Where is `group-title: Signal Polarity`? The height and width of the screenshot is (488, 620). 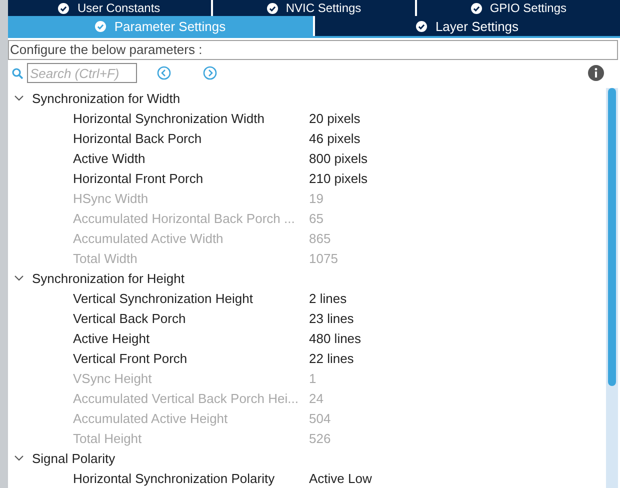
group-title: Signal Polarity is located at coordinates (74, 458).